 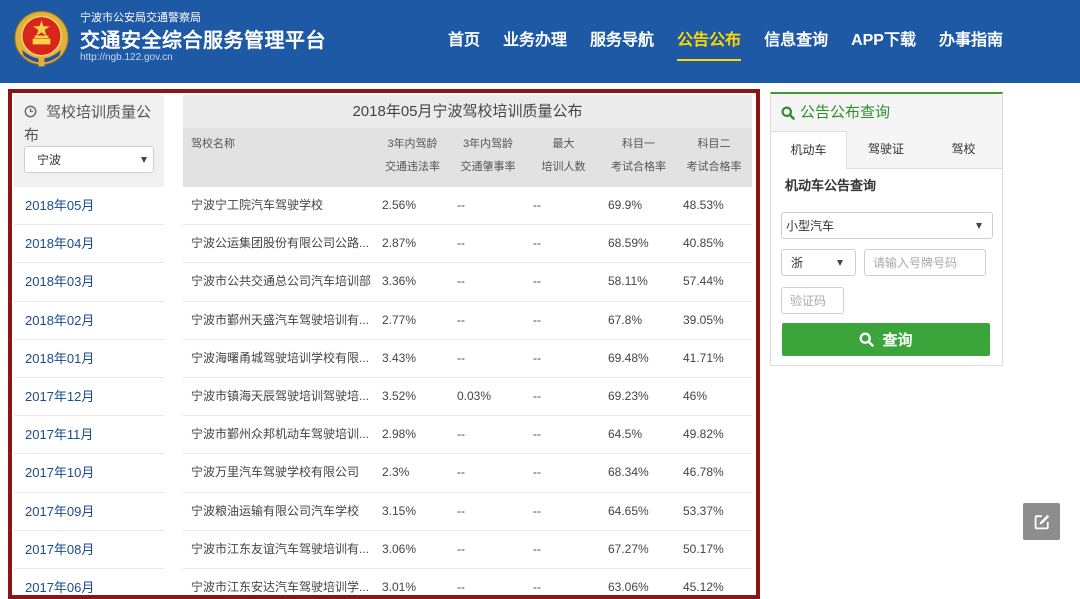 I want to click on nav-business: 业务办理, so click(x=535, y=46).